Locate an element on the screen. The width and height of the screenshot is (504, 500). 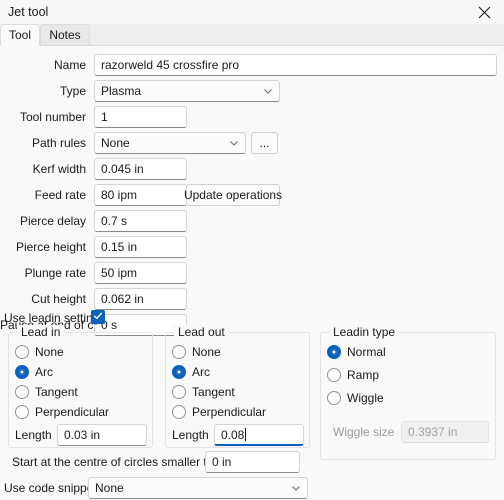
lead-out-option-perpendicular: Perpendicular is located at coordinates (219, 412).